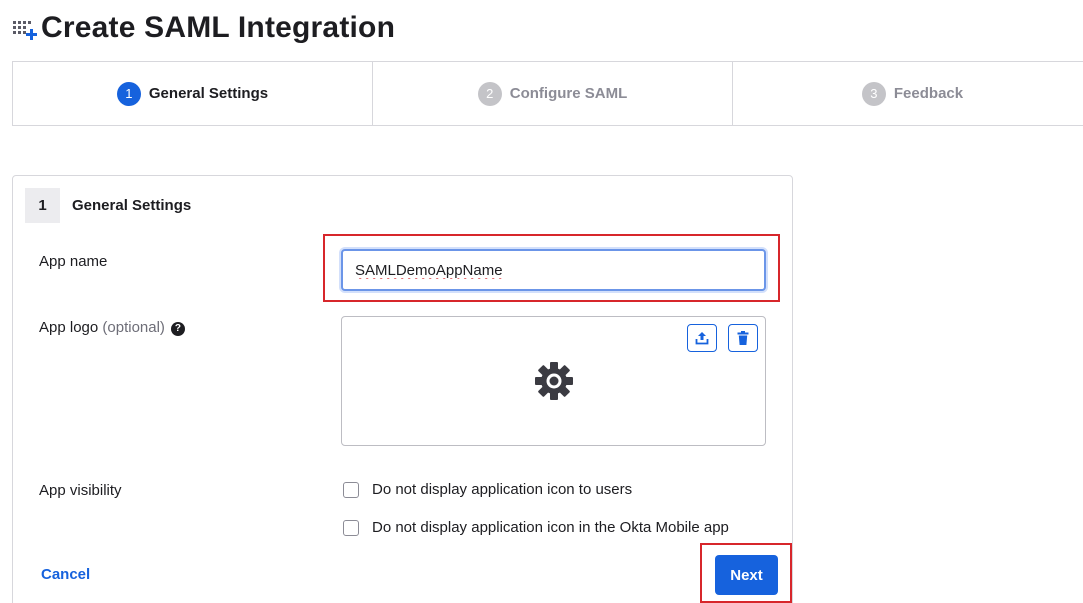 The height and width of the screenshot is (603, 1083). I want to click on app-logo-label: App logo (optional)?, so click(112, 327).